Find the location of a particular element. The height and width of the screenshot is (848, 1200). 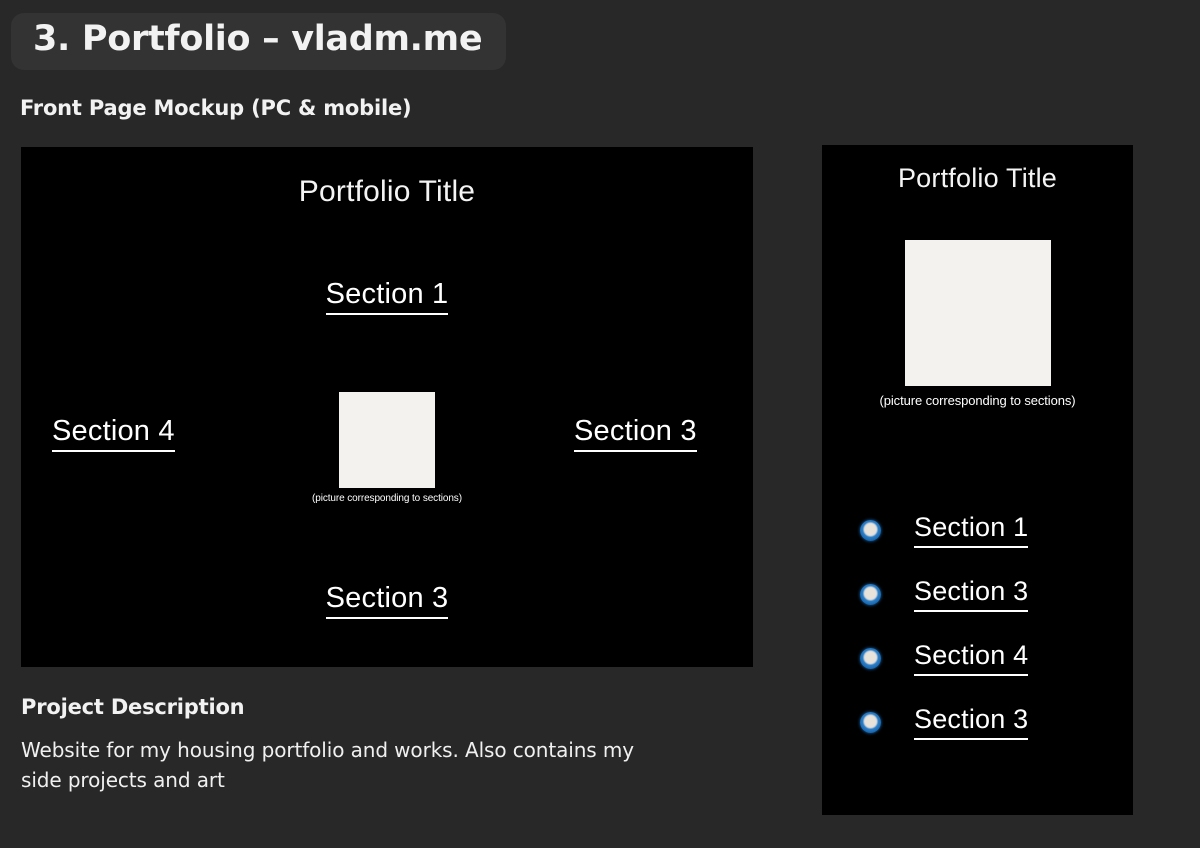

desktop-section-bottom: Section 3 is located at coordinates (387, 601).